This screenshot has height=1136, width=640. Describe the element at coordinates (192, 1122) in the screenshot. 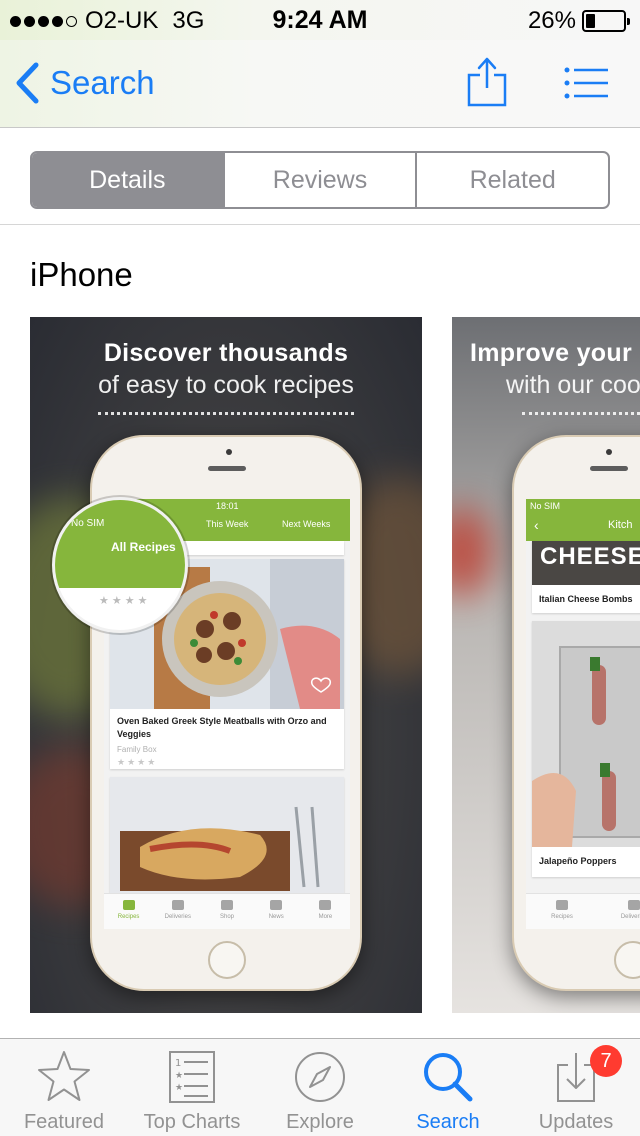

I see `tab-top-charts-label: Top Charts` at that location.